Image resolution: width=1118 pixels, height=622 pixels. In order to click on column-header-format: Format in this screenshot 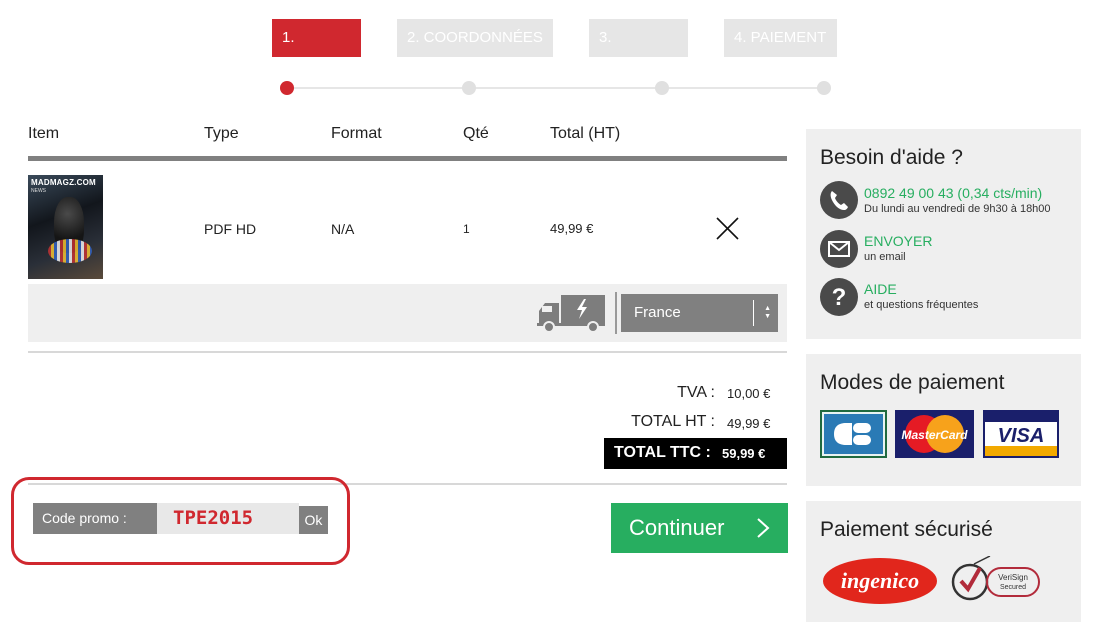, I will do `click(356, 133)`.